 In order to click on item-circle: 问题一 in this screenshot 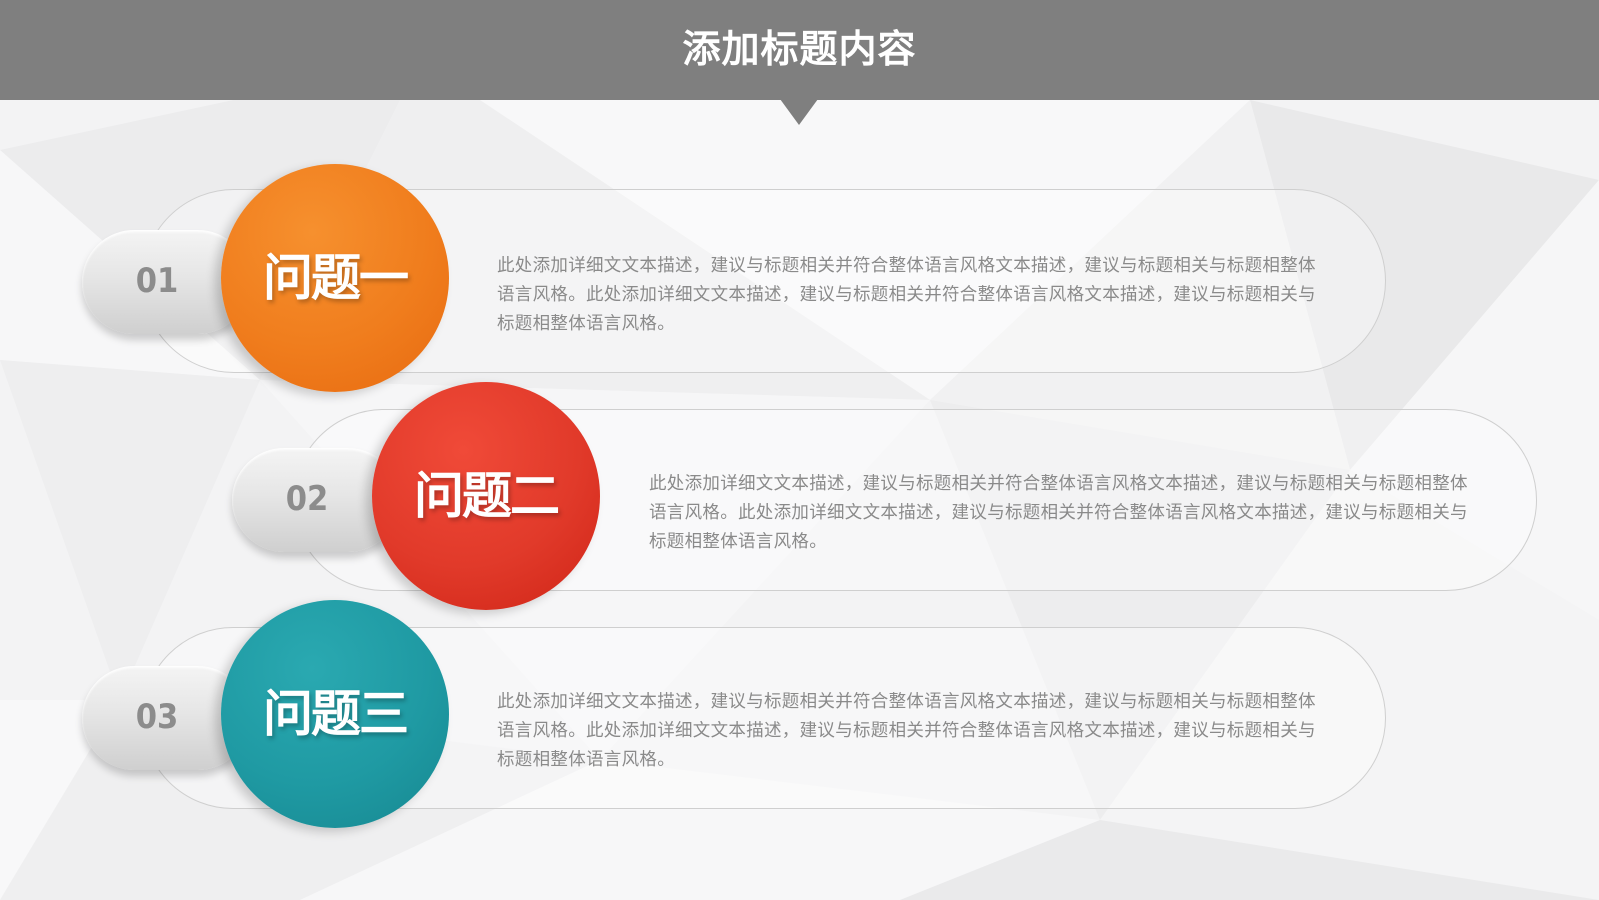, I will do `click(335, 278)`.